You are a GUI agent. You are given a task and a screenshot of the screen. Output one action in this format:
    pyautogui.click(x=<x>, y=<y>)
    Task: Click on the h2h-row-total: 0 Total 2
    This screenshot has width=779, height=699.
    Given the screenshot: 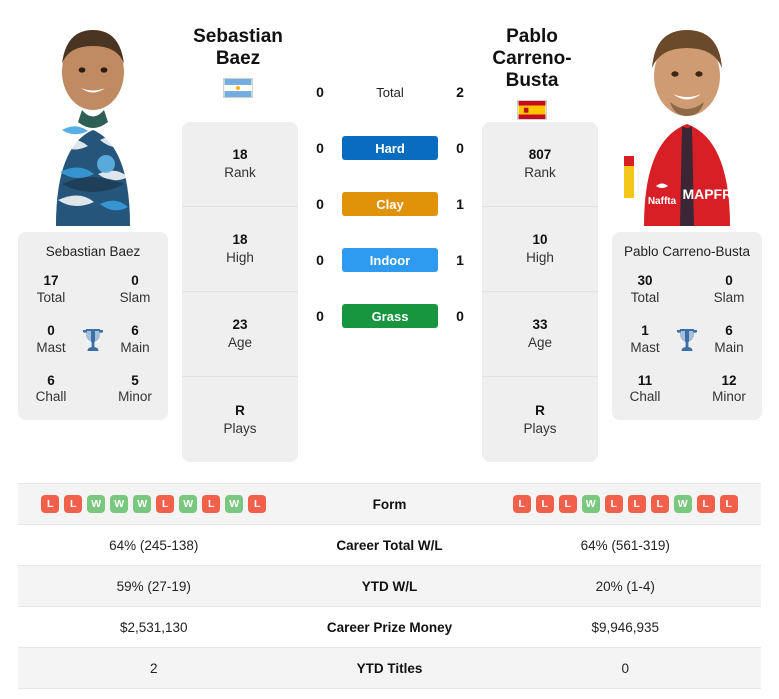 What is the action you would take?
    pyautogui.click(x=390, y=92)
    